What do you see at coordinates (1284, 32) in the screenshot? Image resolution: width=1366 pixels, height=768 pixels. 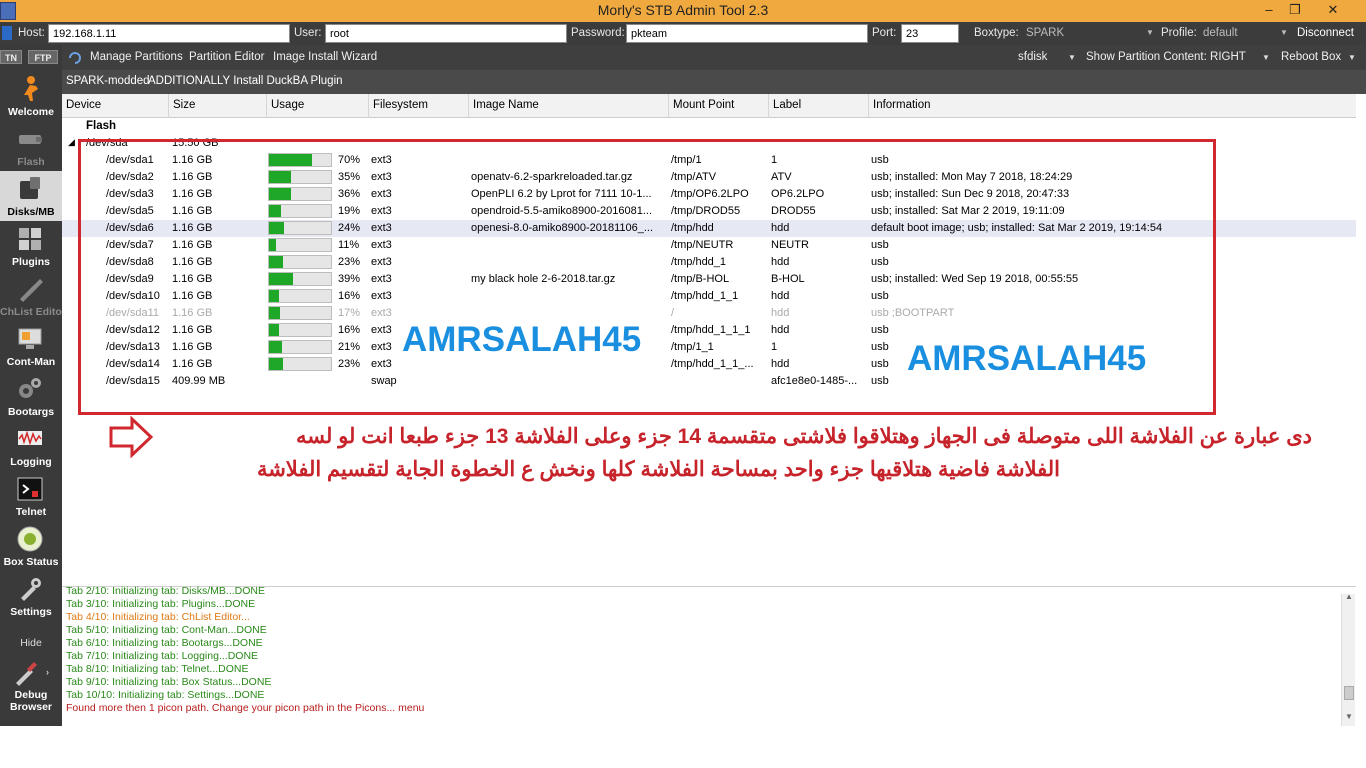 I see `profile-dropdown-icon: ▼` at bounding box center [1284, 32].